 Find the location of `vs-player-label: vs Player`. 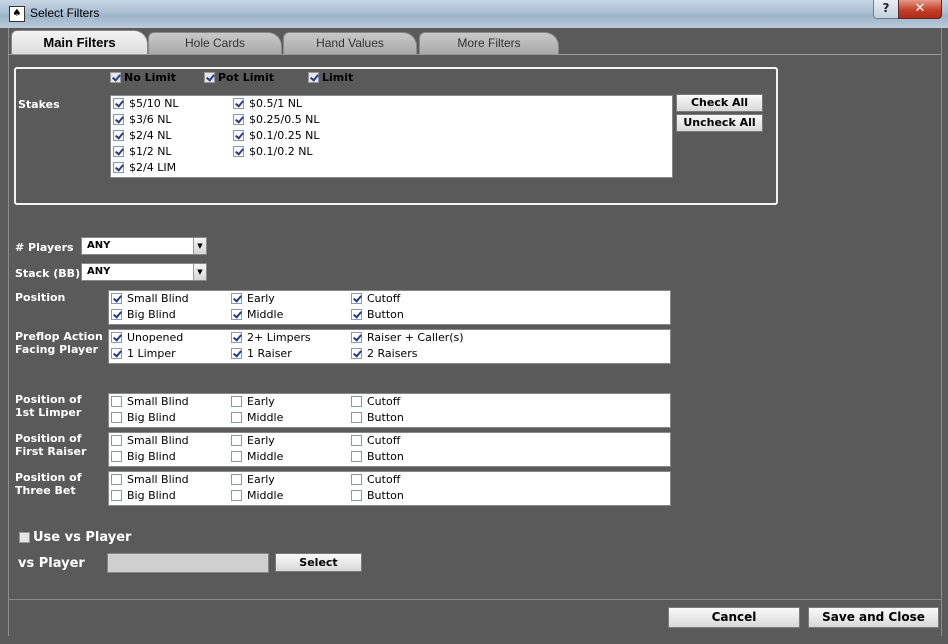

vs-player-label: vs Player is located at coordinates (51, 563).